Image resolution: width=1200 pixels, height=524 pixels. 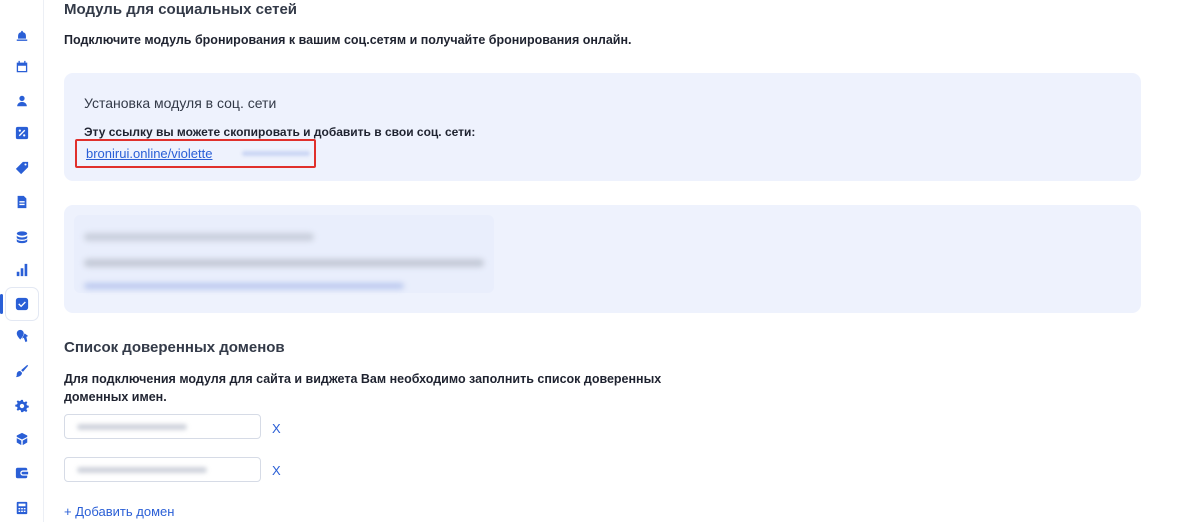 I want to click on link-highlight-box: bronirui.online/violette, so click(x=195, y=153).